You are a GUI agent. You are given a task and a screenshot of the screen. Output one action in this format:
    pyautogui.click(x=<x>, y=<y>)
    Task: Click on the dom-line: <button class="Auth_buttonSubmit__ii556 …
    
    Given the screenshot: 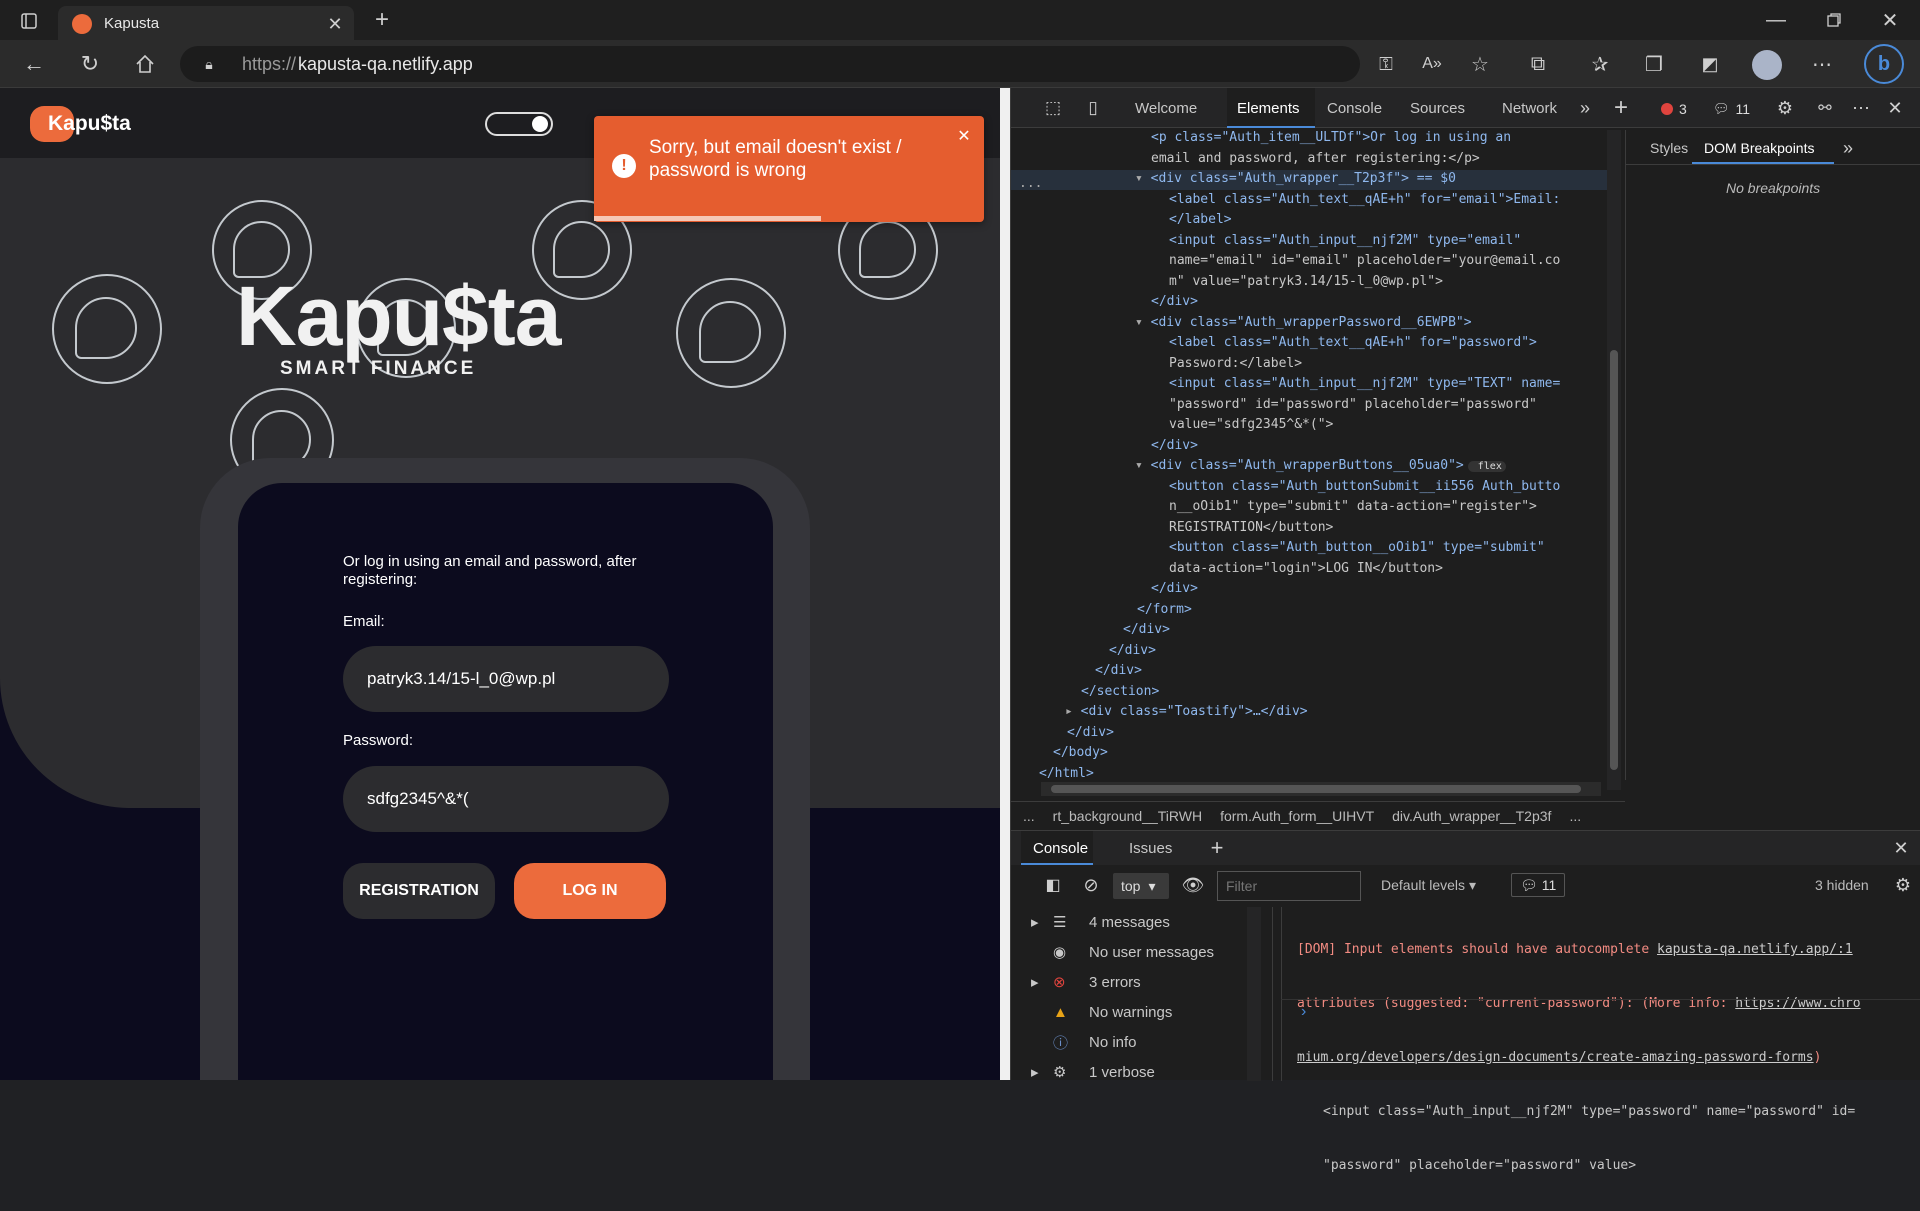 What is the action you would take?
    pyautogui.click(x=1364, y=487)
    